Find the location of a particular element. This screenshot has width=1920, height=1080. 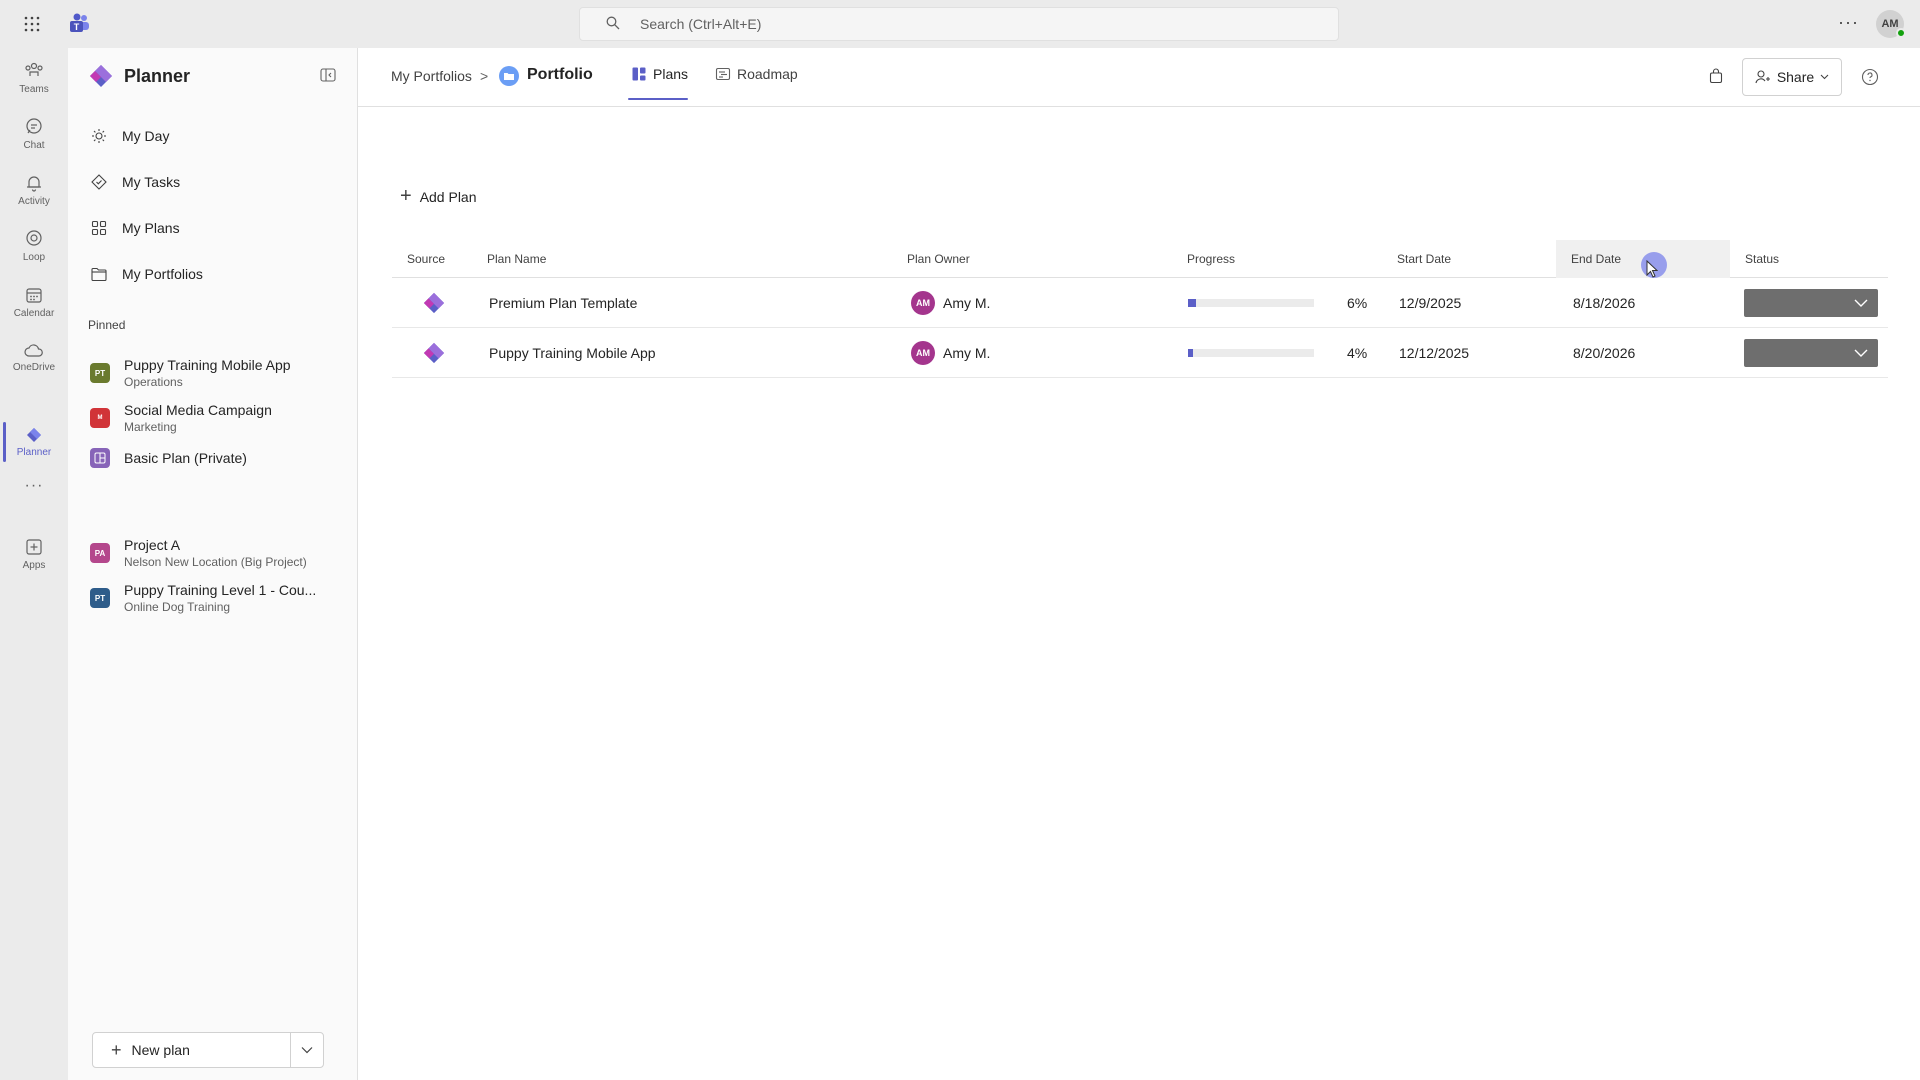

rail-item-planner: Planner is located at coordinates (34, 442).